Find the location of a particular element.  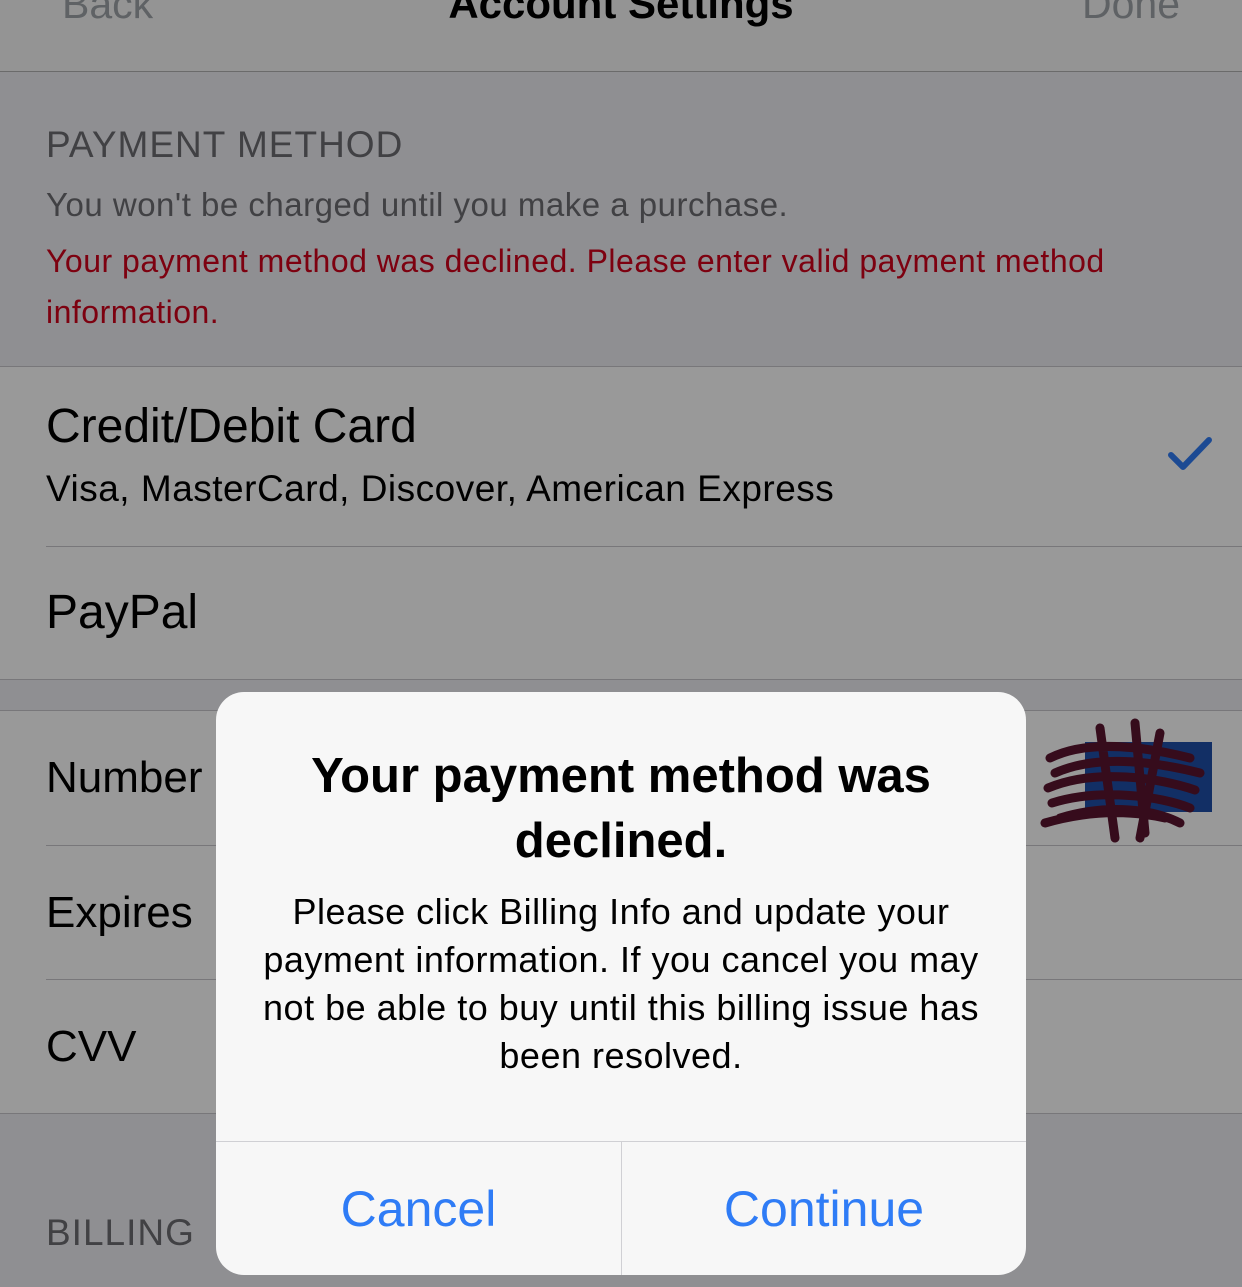

alert-button-bar: Cancel Continue is located at coordinates (621, 1208).